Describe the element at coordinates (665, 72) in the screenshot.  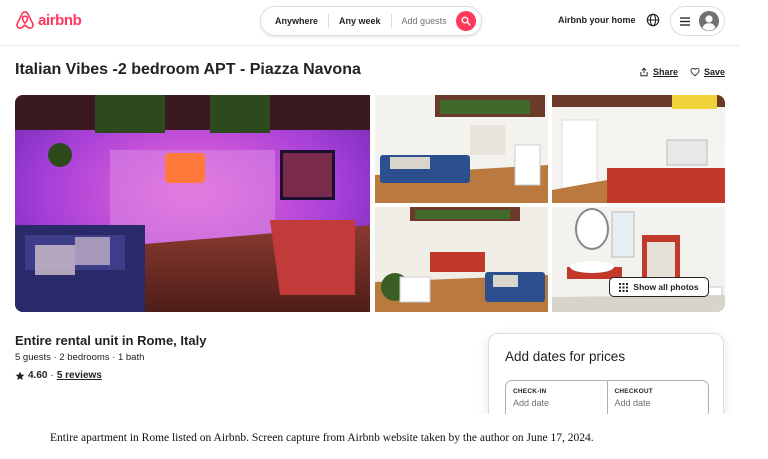
I see `share-label: Share` at that location.